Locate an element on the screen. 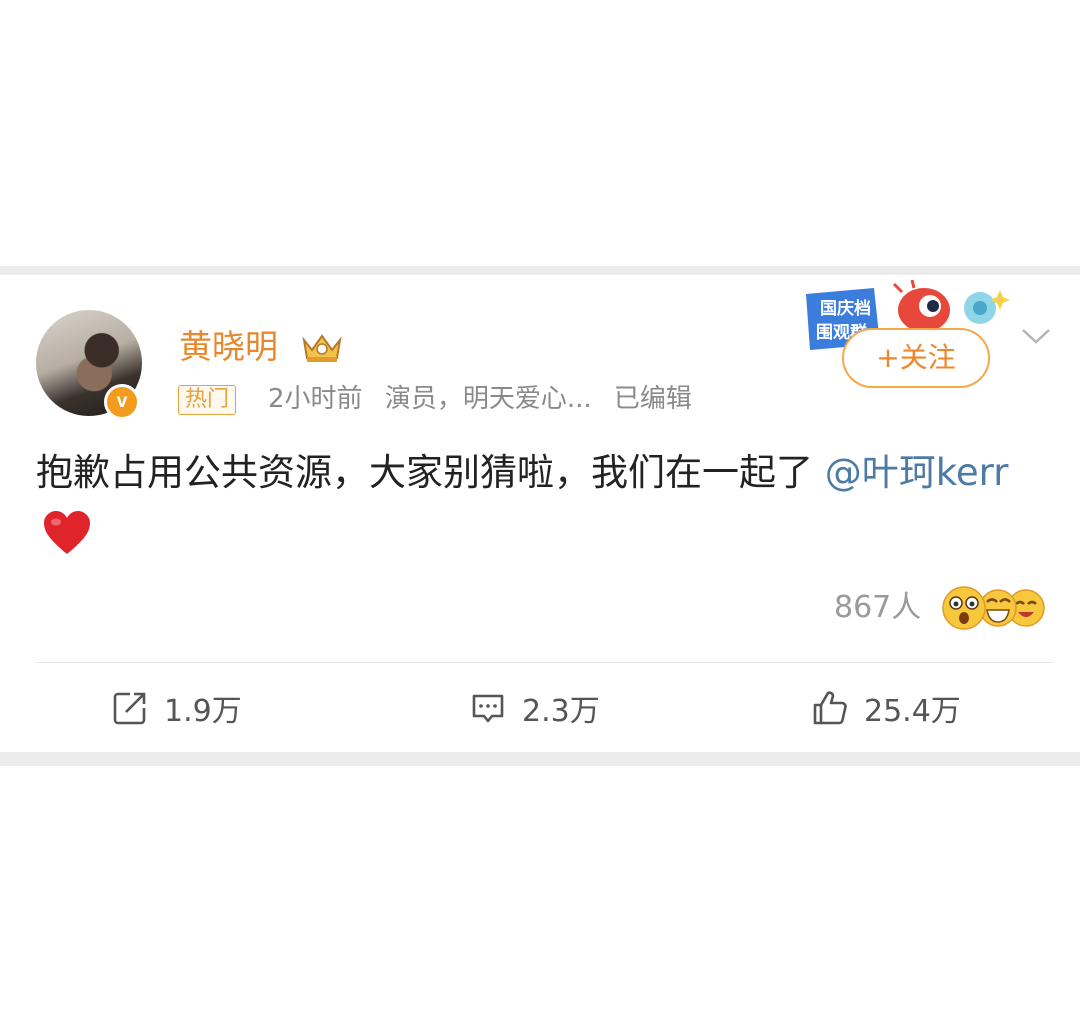  section-gap-top is located at coordinates (540, 270).